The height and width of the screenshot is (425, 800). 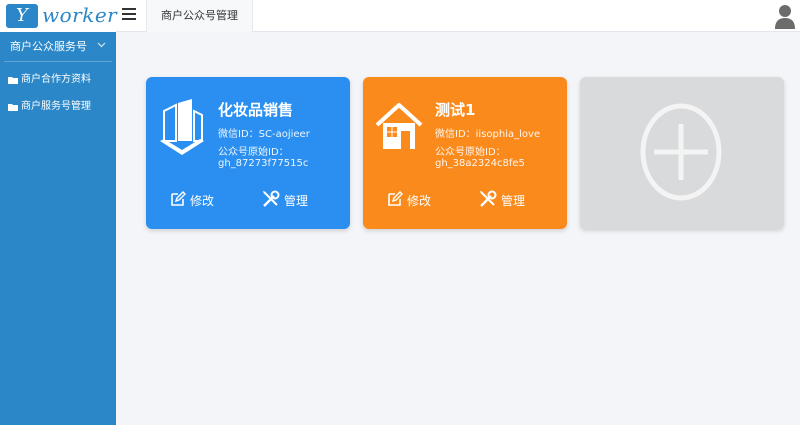 I want to click on add-account-card, so click(x=682, y=153).